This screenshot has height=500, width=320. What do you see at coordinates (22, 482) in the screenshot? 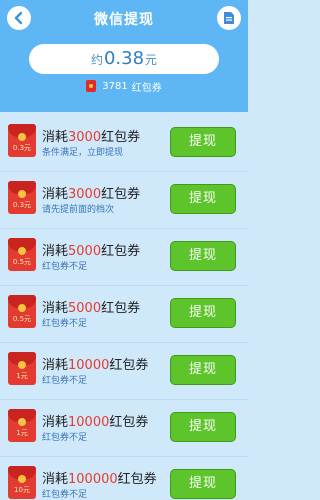
I see `red-packet-icon: 10元` at bounding box center [22, 482].